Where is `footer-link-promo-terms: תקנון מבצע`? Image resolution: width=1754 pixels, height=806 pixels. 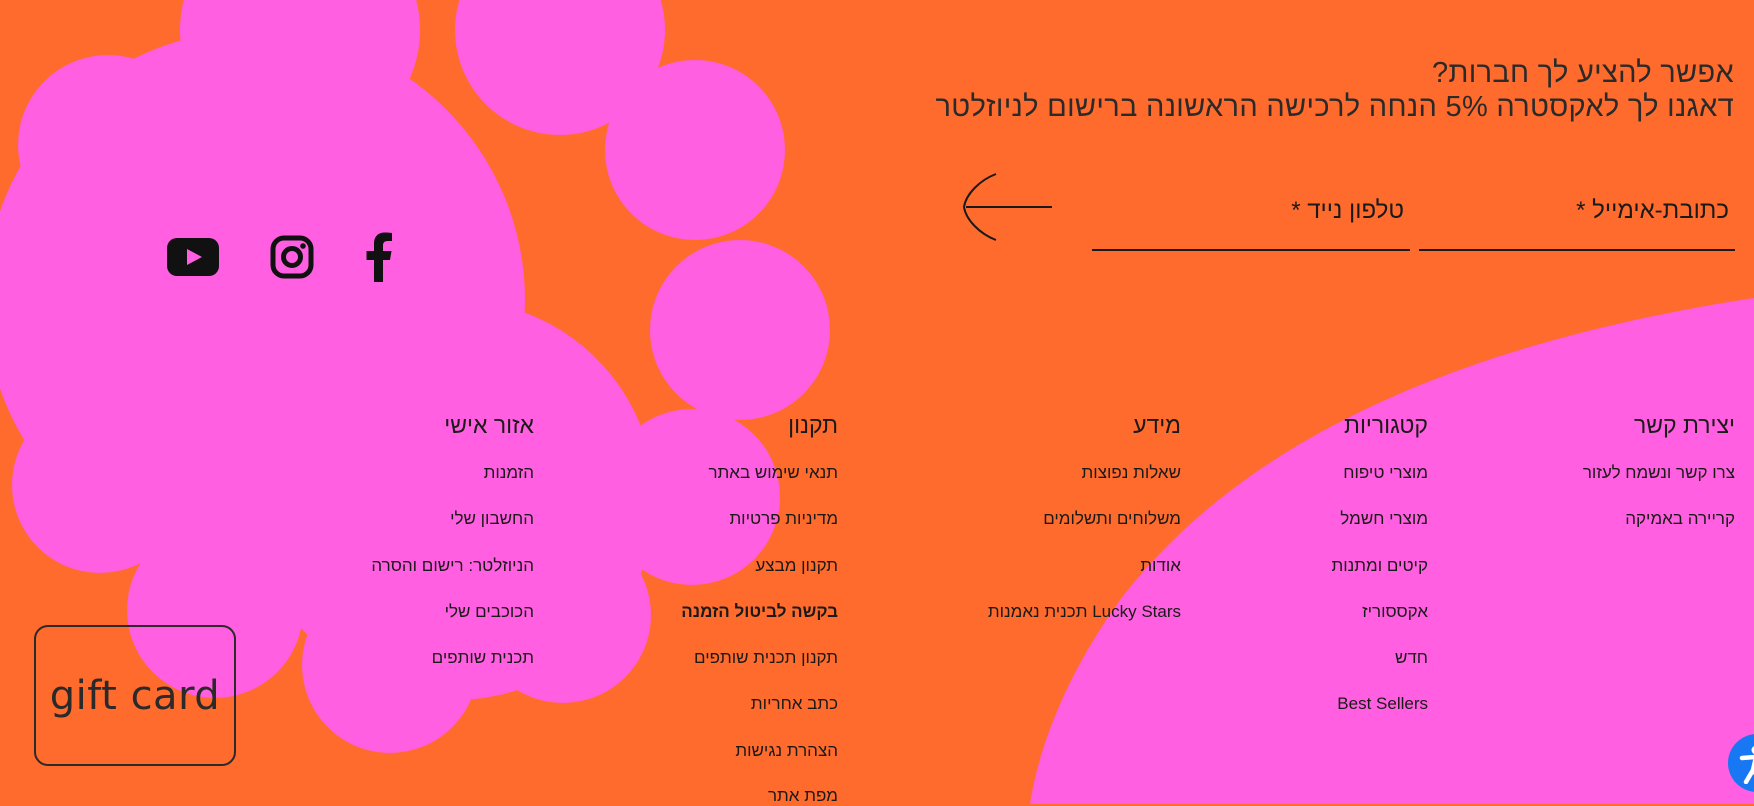
footer-link-promo-terms: תקנון מבצע is located at coordinates (796, 565).